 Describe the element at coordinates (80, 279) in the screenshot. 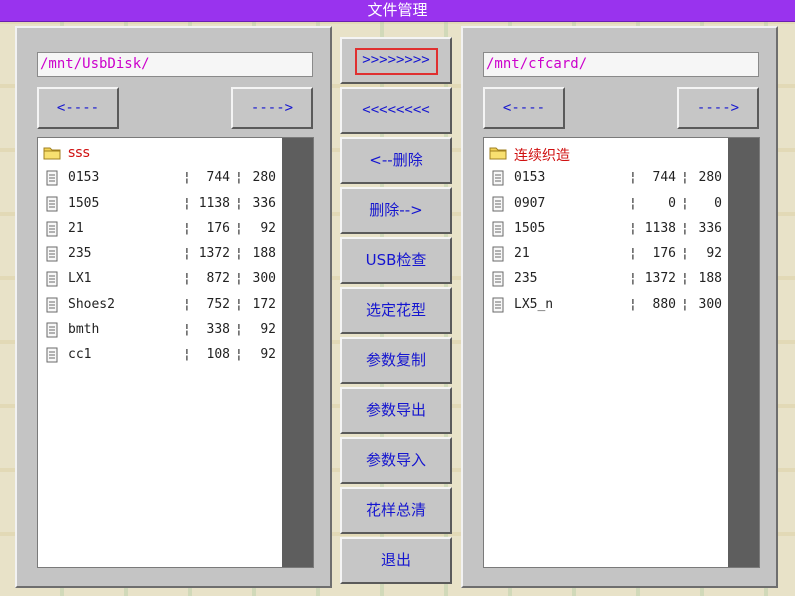

I see `file-name: LX1` at that location.